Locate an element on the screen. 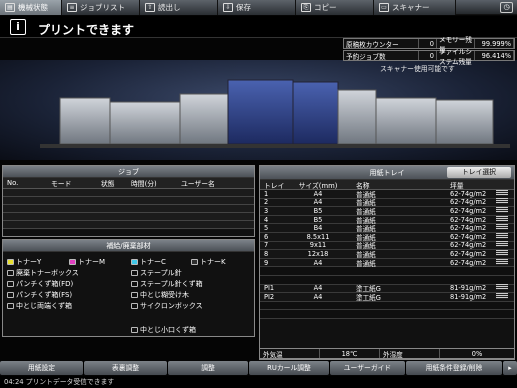 The width and height of the screenshot is (517, 388). col-mode: モード is located at coordinates (61, 184).